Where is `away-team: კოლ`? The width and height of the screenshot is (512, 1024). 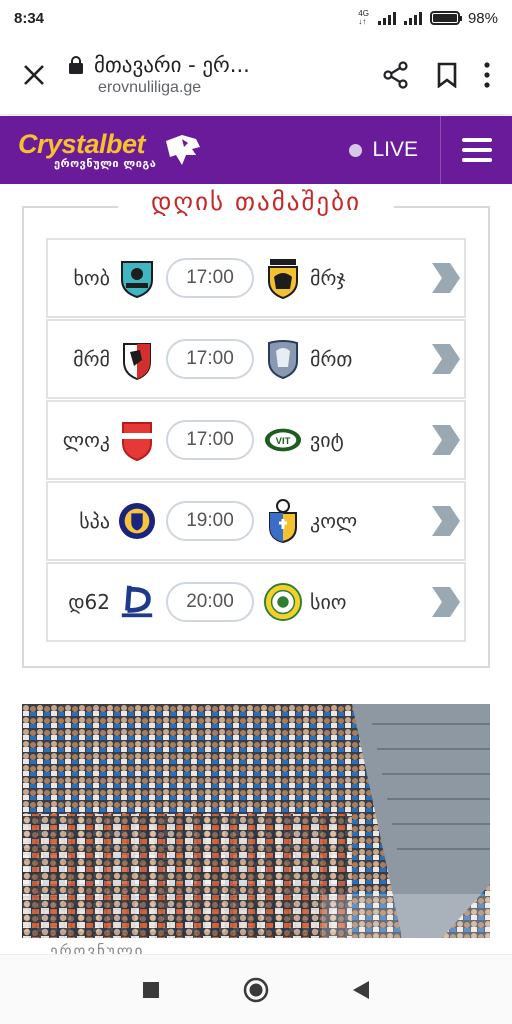
away-team: კოლ is located at coordinates (334, 521).